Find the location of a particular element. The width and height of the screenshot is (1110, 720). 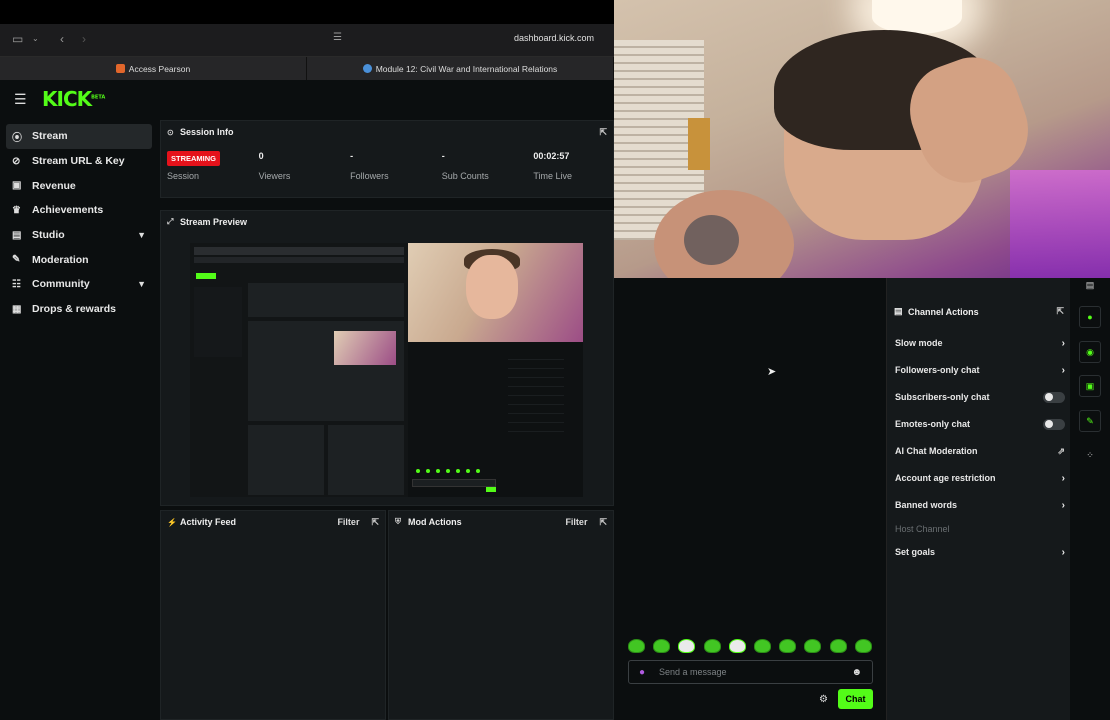

stat-followers: - Followers is located at coordinates (396, 166).